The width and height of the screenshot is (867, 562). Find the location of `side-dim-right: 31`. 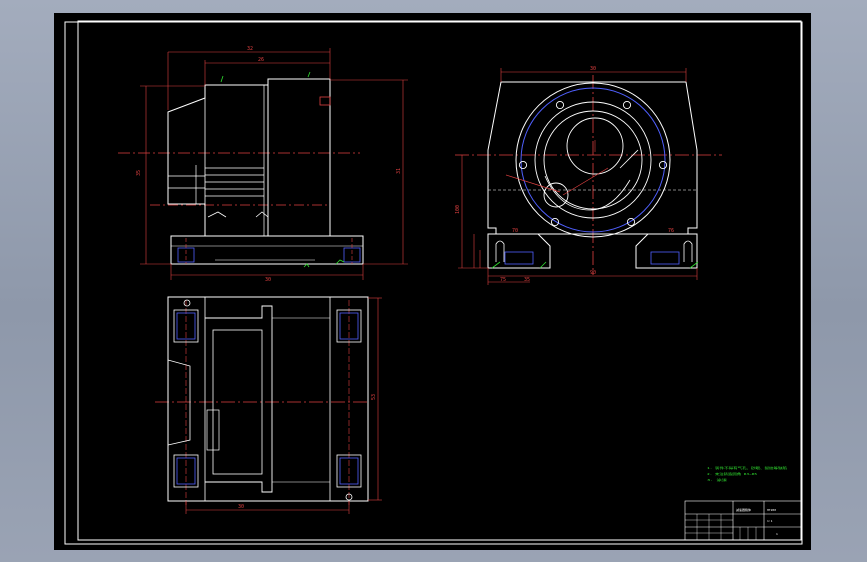

side-dim-right: 31 is located at coordinates (399, 171).